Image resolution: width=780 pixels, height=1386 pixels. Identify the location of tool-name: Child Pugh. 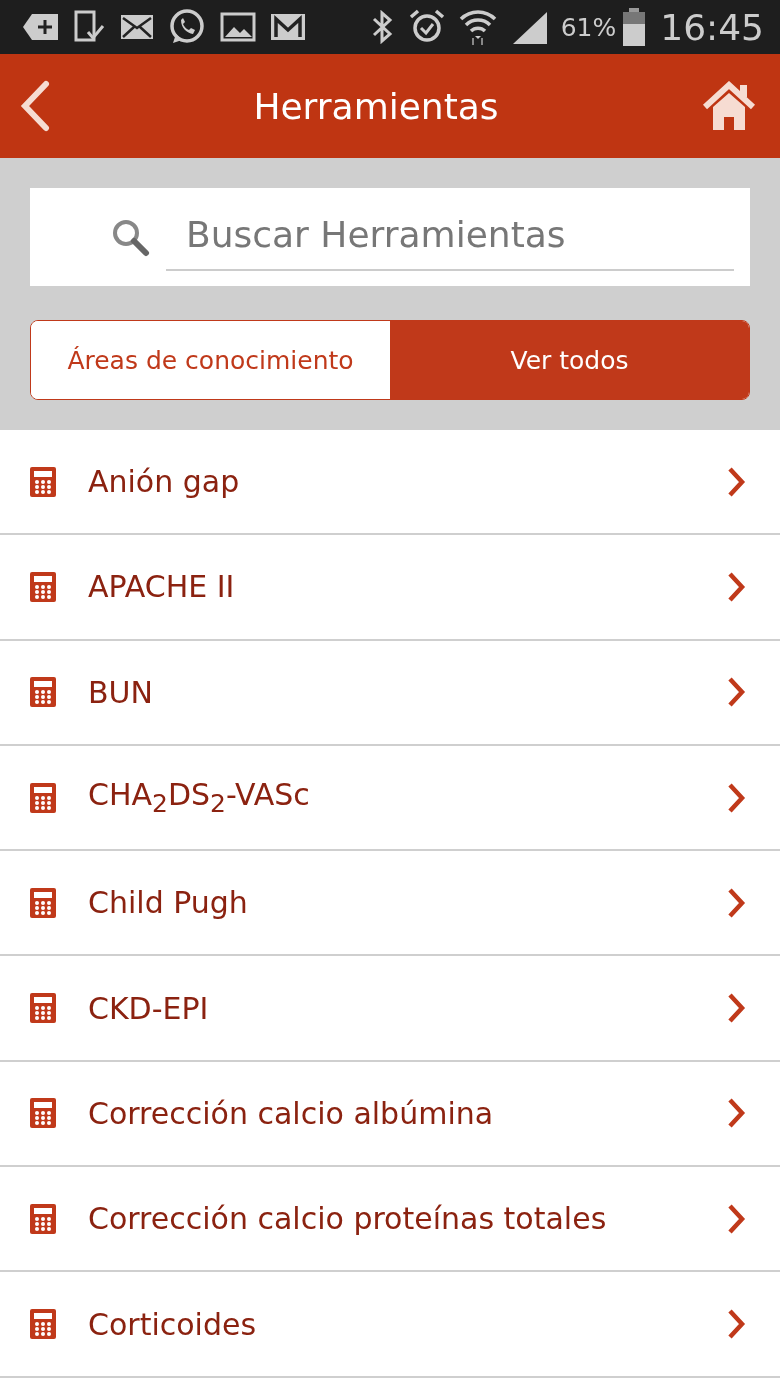
(168, 903).